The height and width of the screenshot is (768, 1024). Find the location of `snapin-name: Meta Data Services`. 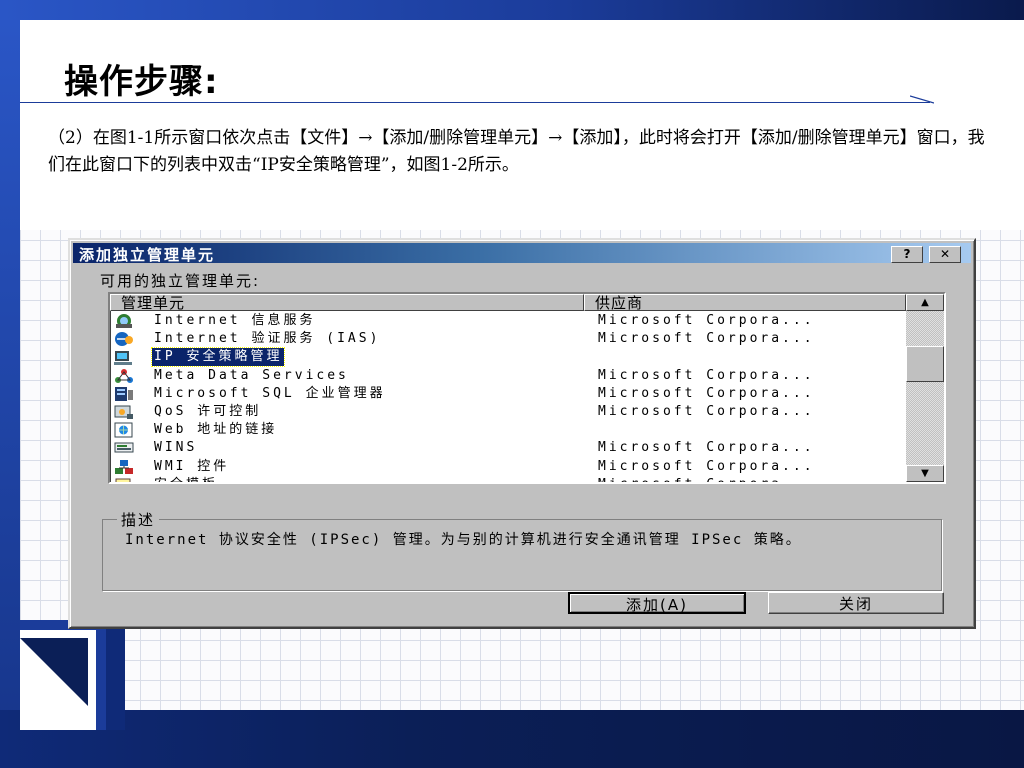

snapin-name: Meta Data Services is located at coordinates (251, 375).